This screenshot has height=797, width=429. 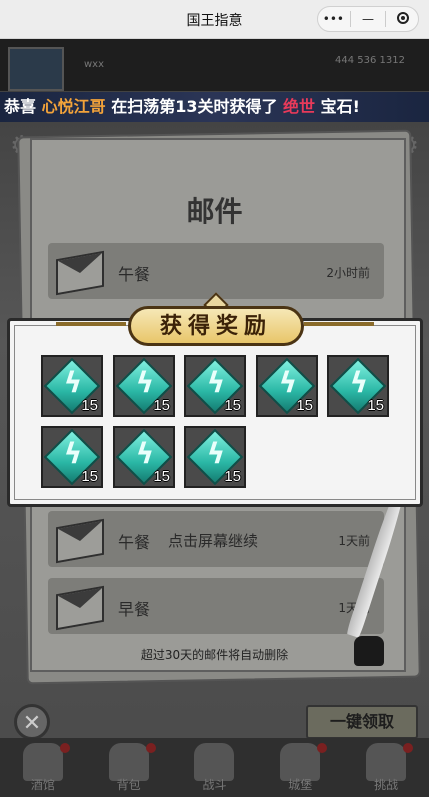 I want to click on banner-prefix: 恭喜, so click(x=20, y=106).